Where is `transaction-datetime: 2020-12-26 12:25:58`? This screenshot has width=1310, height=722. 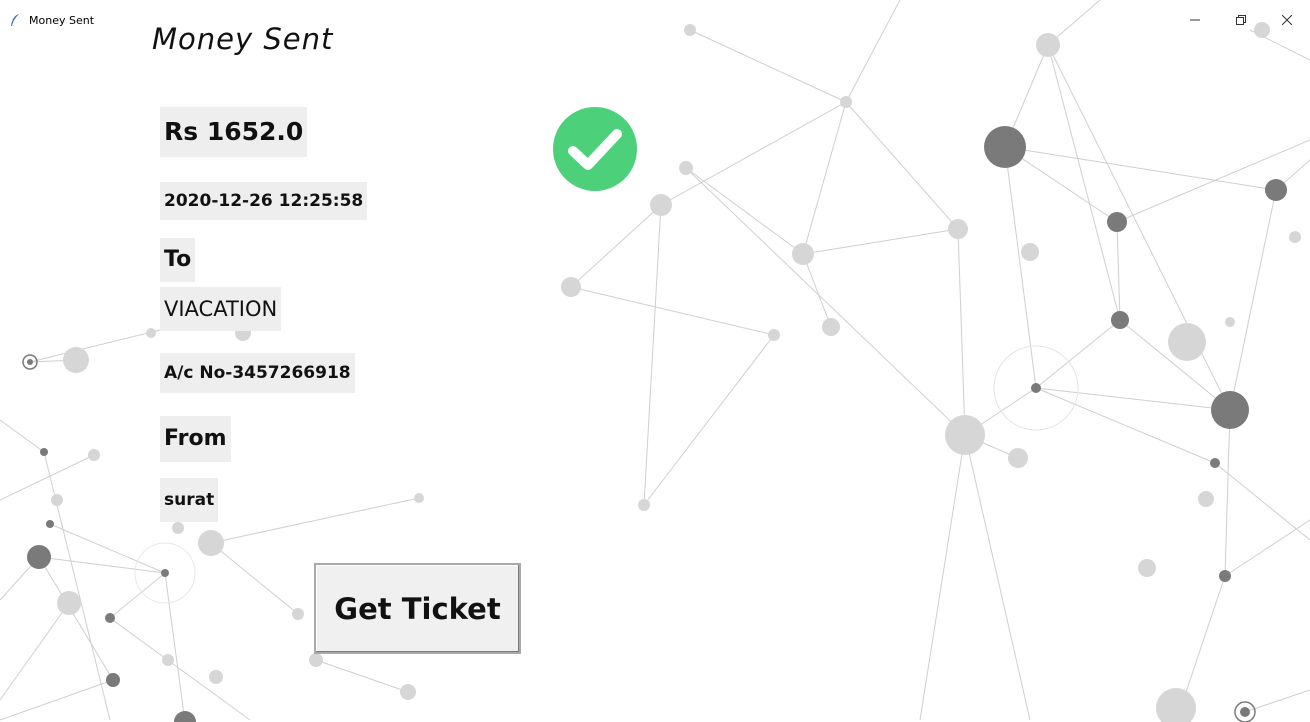 transaction-datetime: 2020-12-26 12:25:58 is located at coordinates (264, 201).